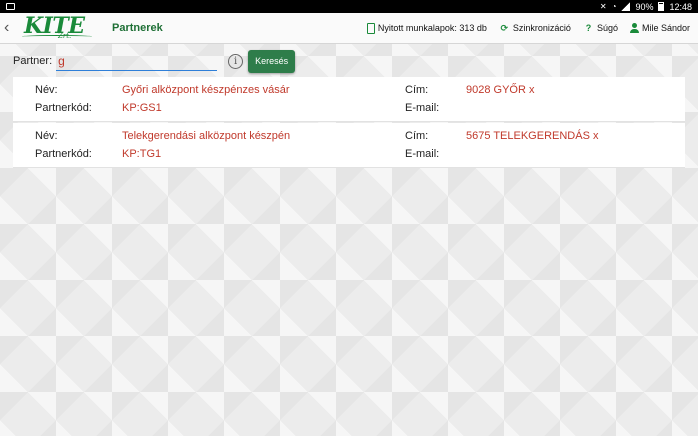  Describe the element at coordinates (206, 136) in the screenshot. I see `partner-name: Telekgerendási alközpont készpén` at that location.